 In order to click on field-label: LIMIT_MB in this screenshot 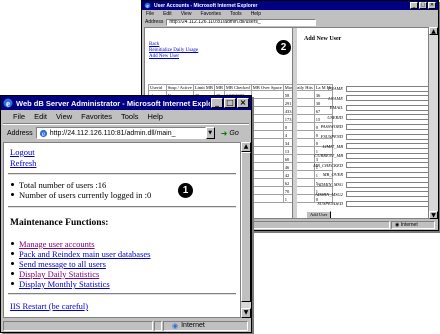, I will do `click(333, 146)`.